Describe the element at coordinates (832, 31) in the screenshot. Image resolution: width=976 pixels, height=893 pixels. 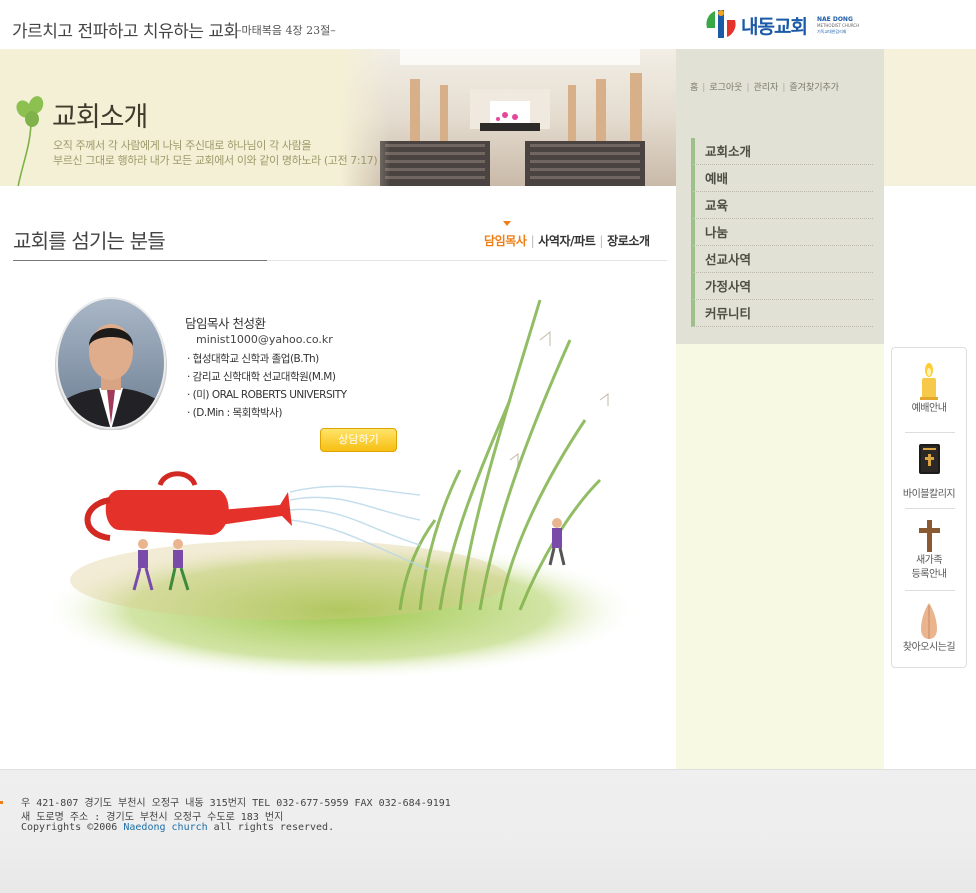
I see `logo-denomination: 기독교대한감리회` at that location.